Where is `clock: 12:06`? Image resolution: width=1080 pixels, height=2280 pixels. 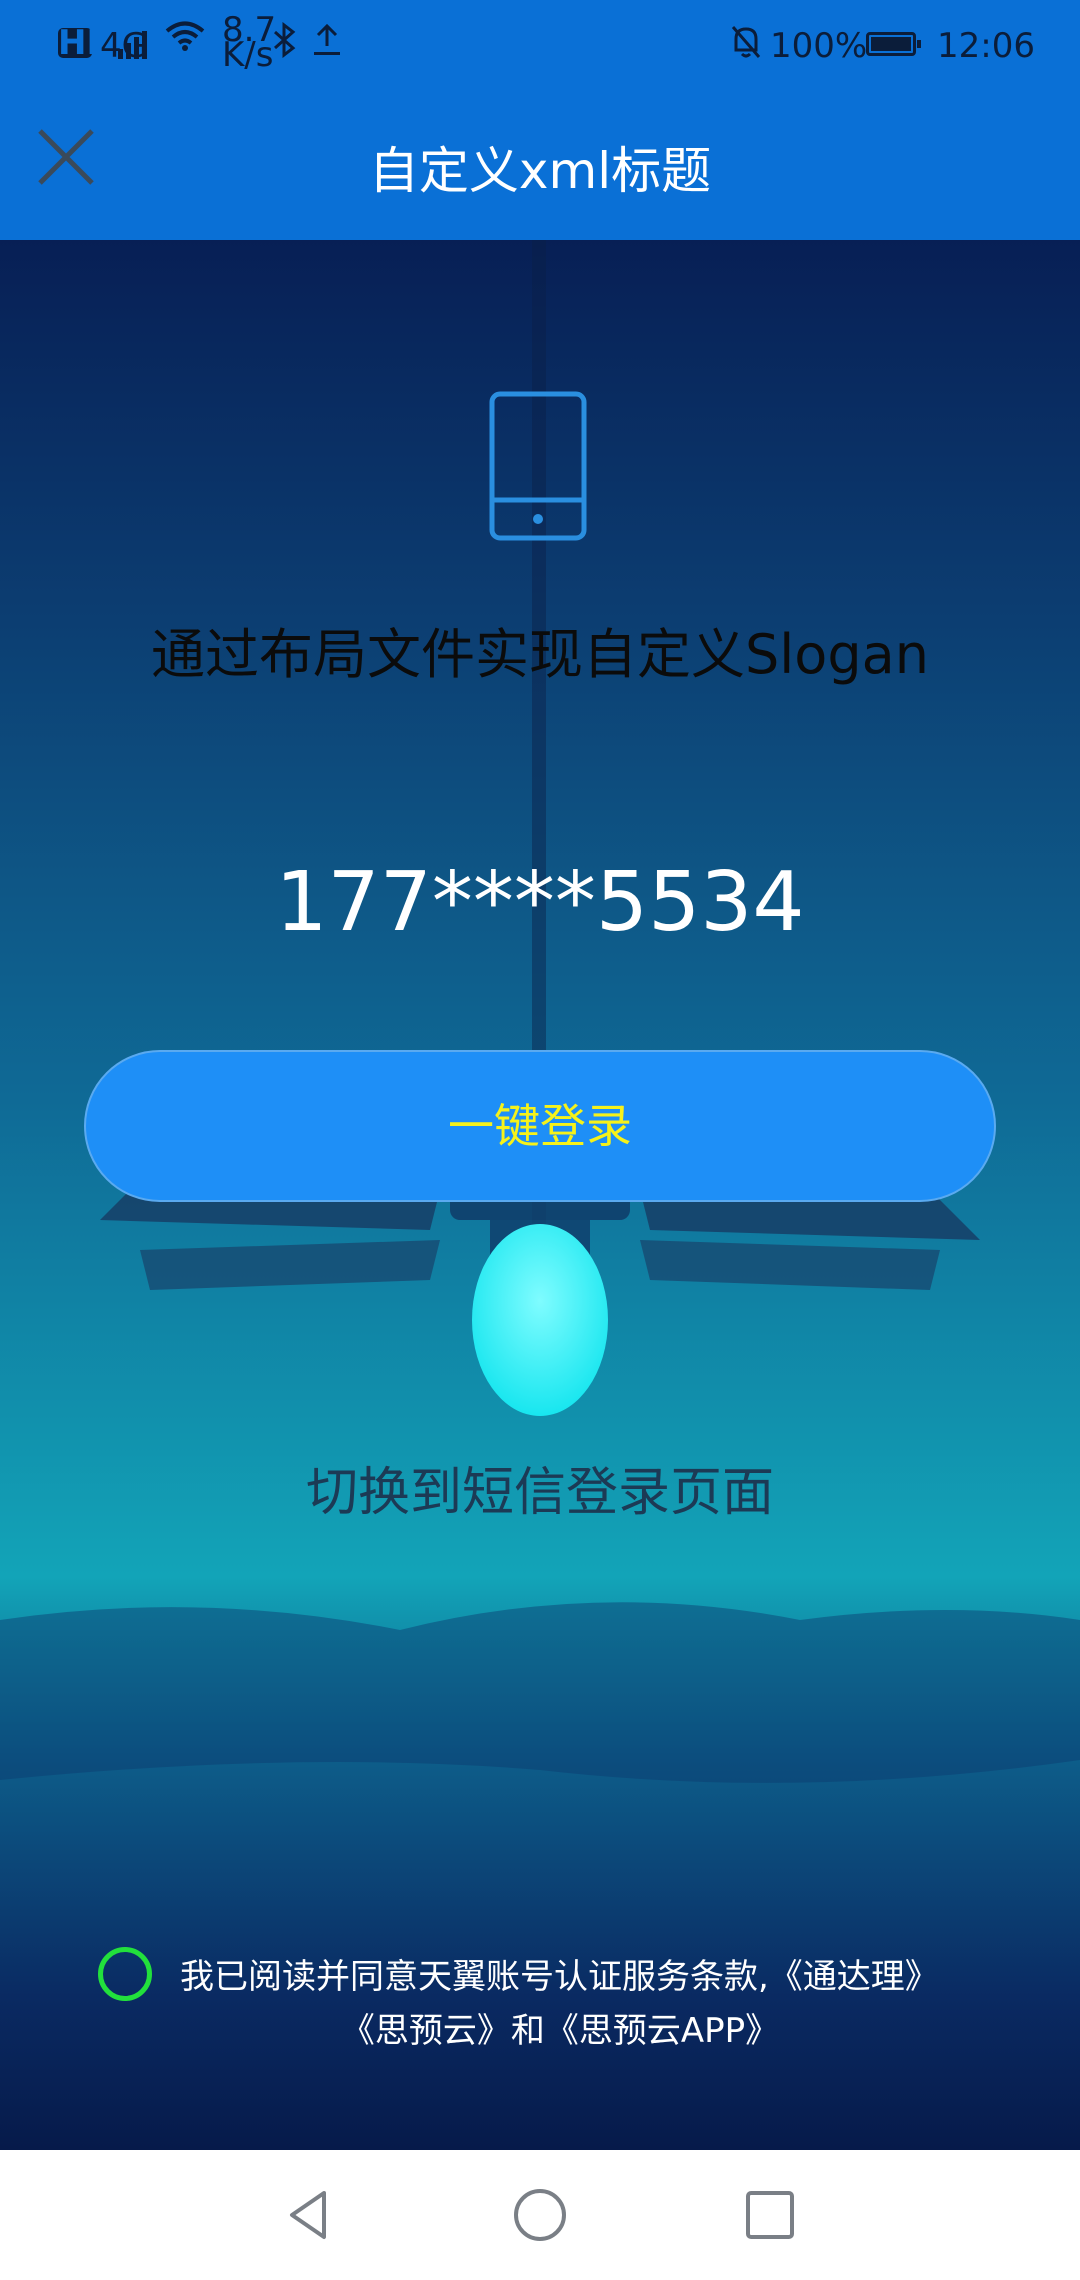
clock: 12:06 is located at coordinates (986, 46).